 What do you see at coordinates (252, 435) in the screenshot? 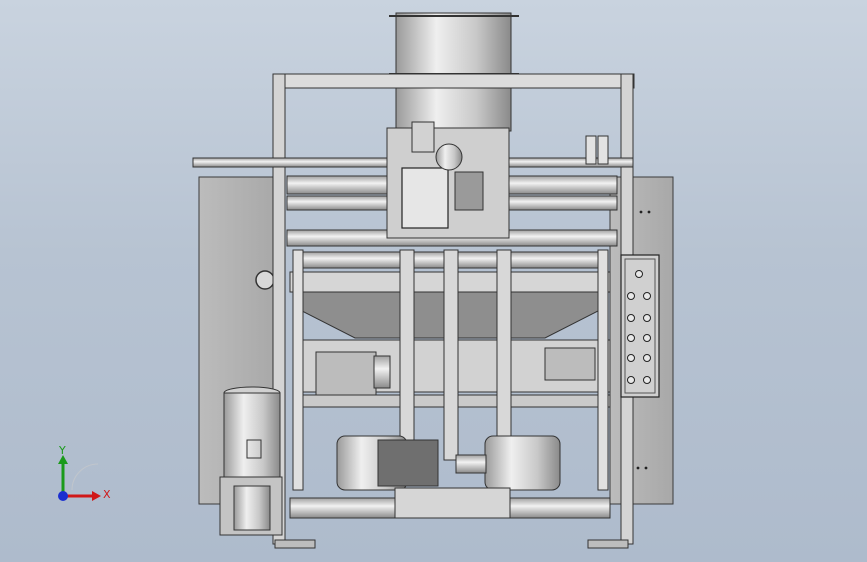
I see `vertical-motor` at bounding box center [252, 435].